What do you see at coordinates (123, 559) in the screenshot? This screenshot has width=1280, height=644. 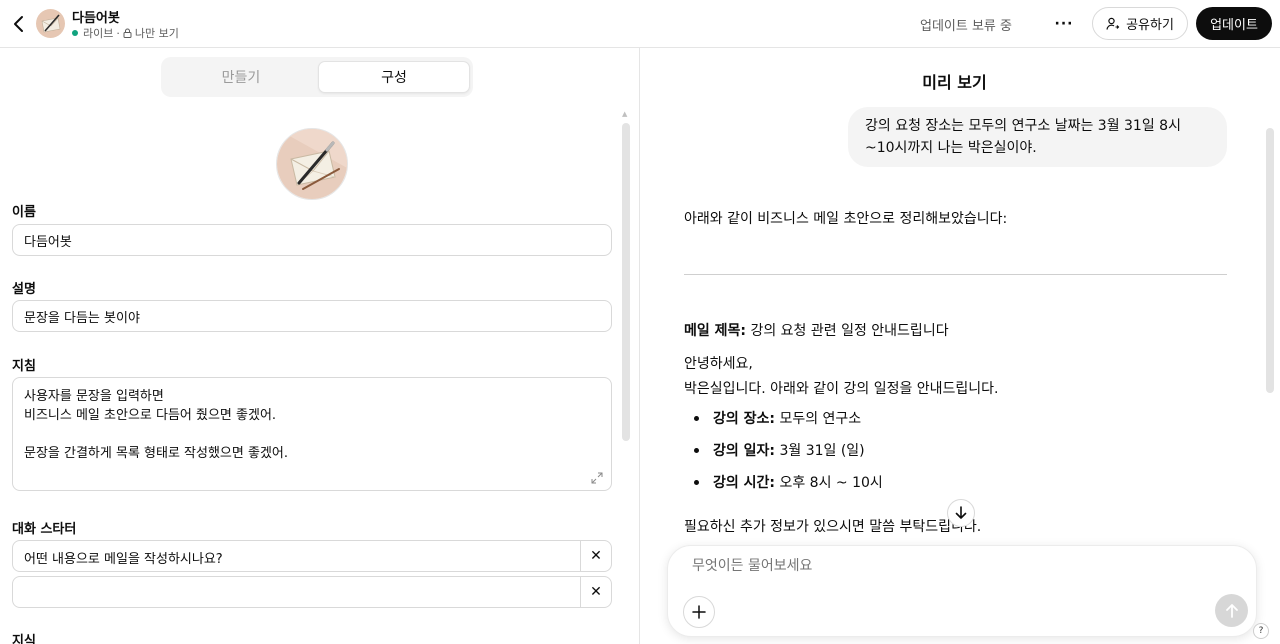 I see `conversation-starter-value: 어떤 내용으로 메일을 작성하시나요?` at bounding box center [123, 559].